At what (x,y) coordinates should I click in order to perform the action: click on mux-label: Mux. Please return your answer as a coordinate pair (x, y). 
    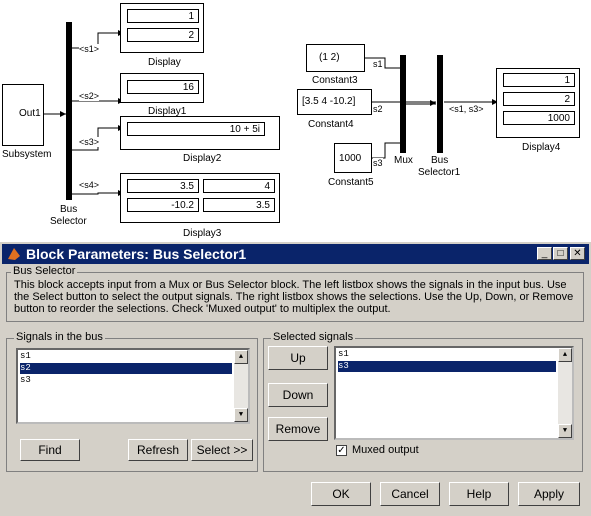
    Looking at the image, I should click on (403, 160).